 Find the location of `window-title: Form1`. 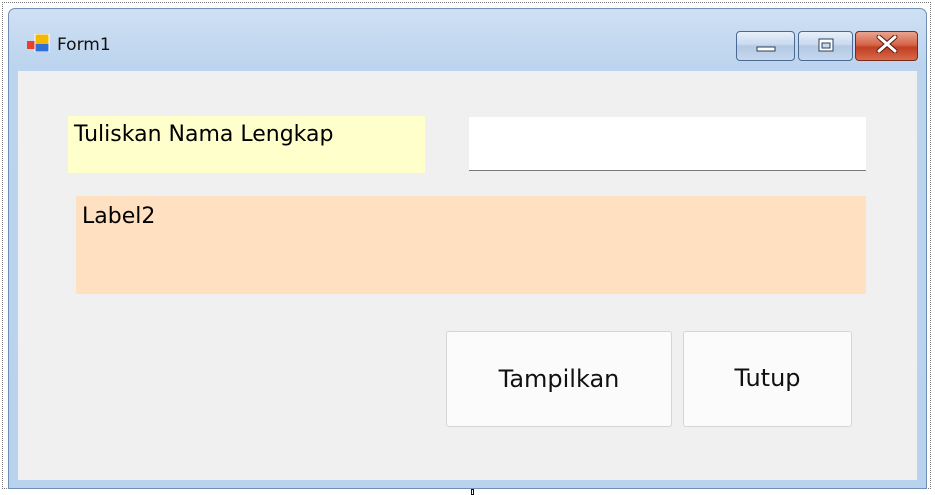

window-title: Form1 is located at coordinates (84, 45).